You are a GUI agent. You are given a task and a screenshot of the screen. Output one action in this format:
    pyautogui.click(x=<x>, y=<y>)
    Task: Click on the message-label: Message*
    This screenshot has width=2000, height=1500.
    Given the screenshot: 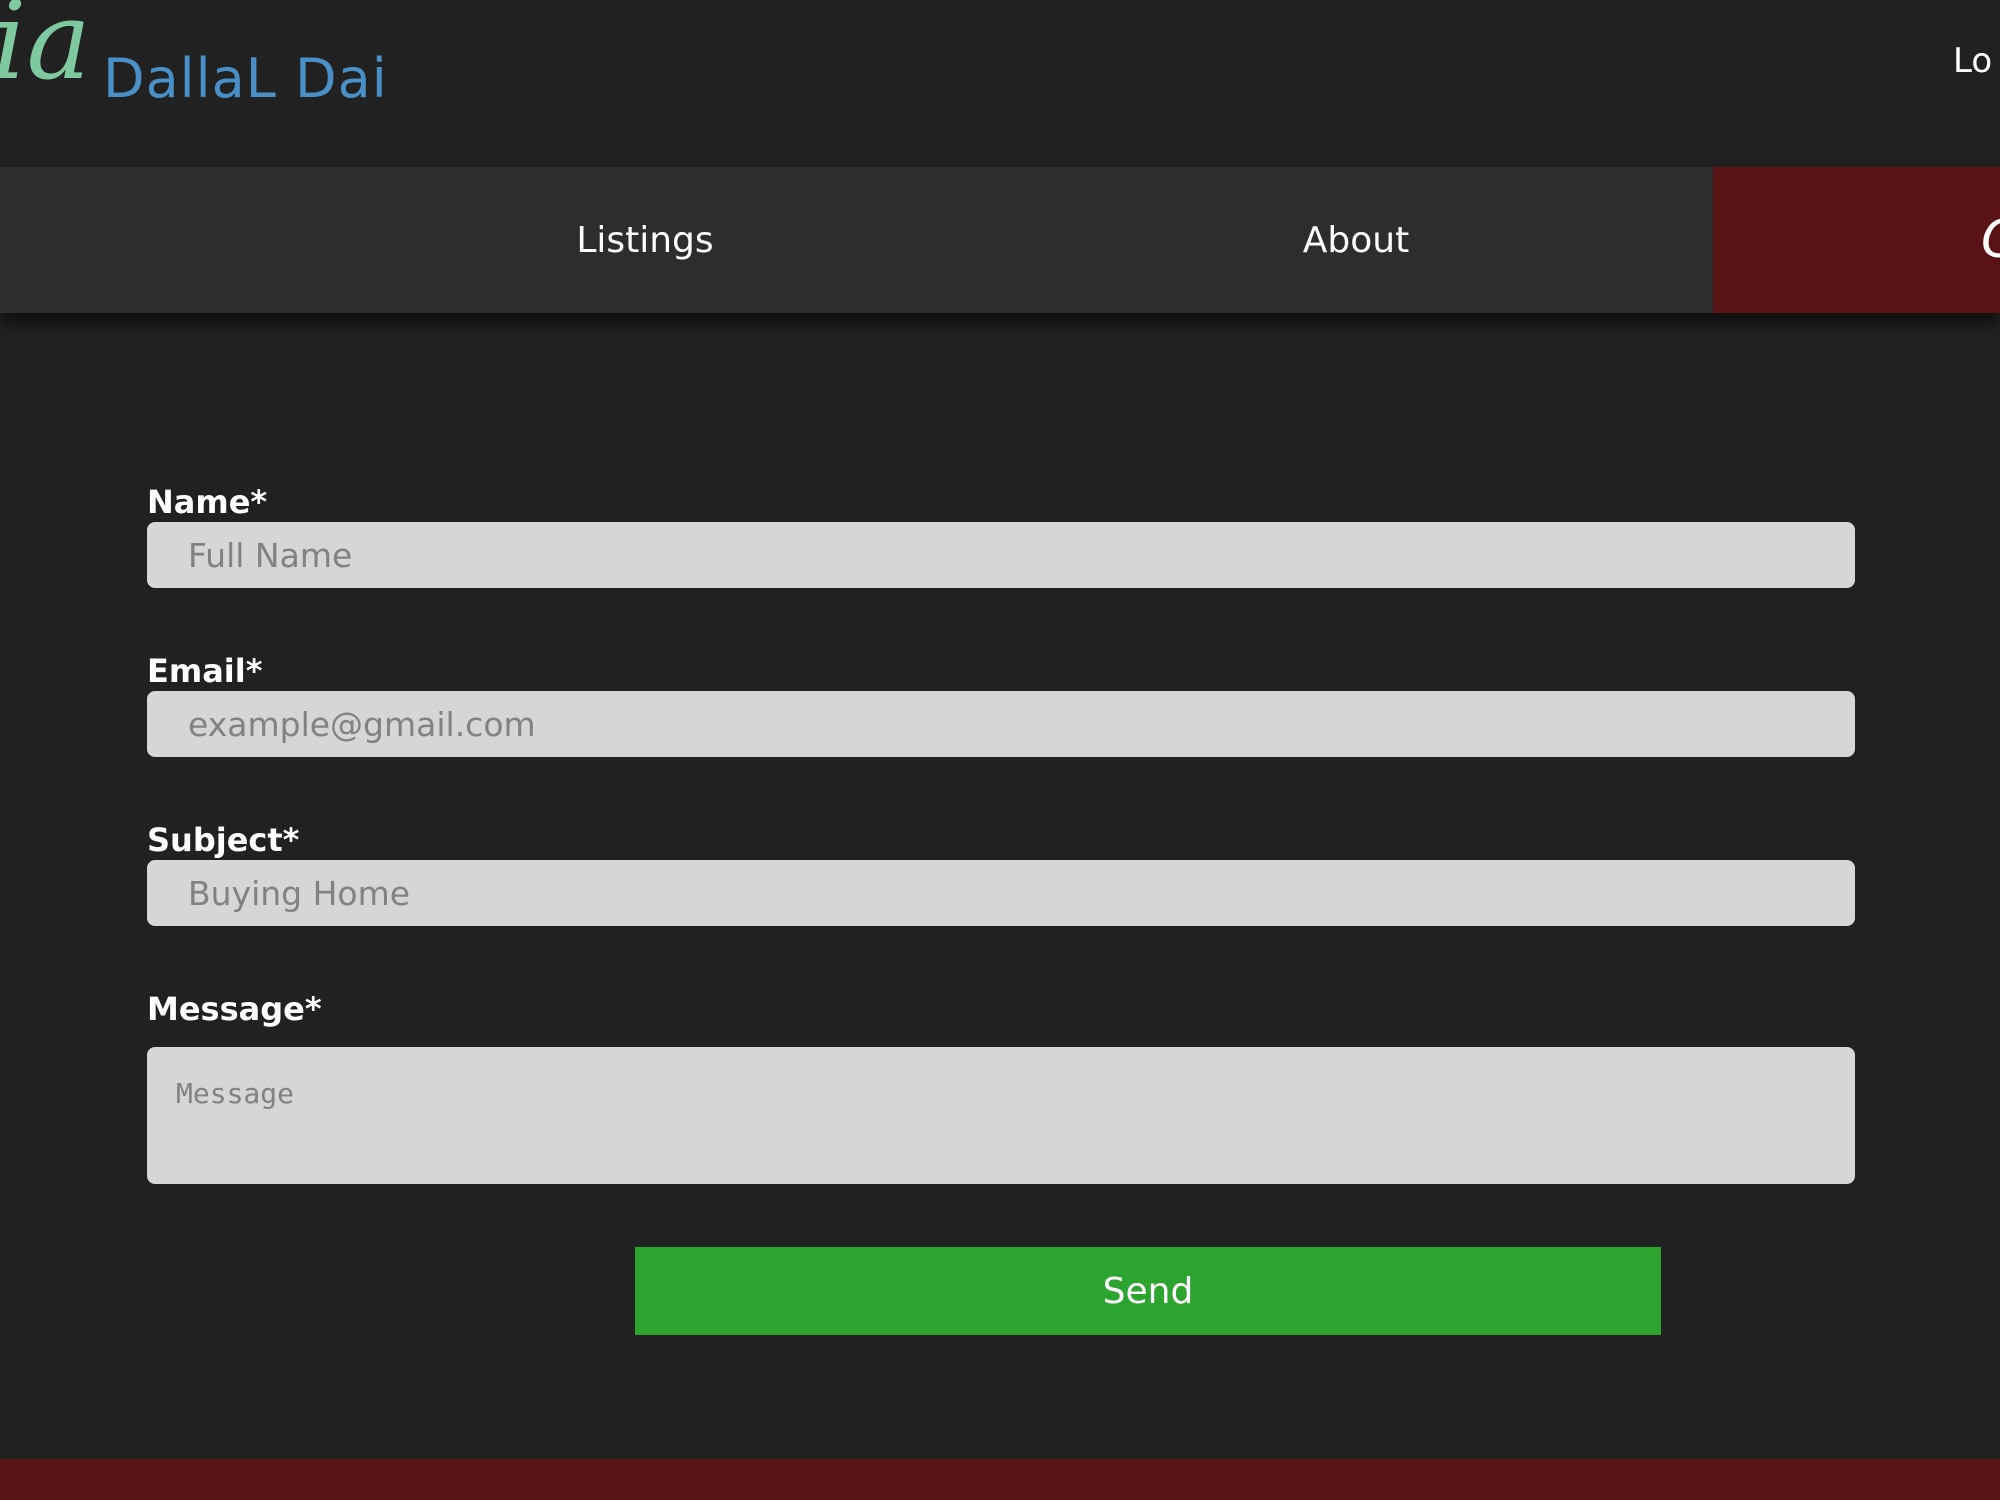 What is the action you would take?
    pyautogui.click(x=234, y=1009)
    